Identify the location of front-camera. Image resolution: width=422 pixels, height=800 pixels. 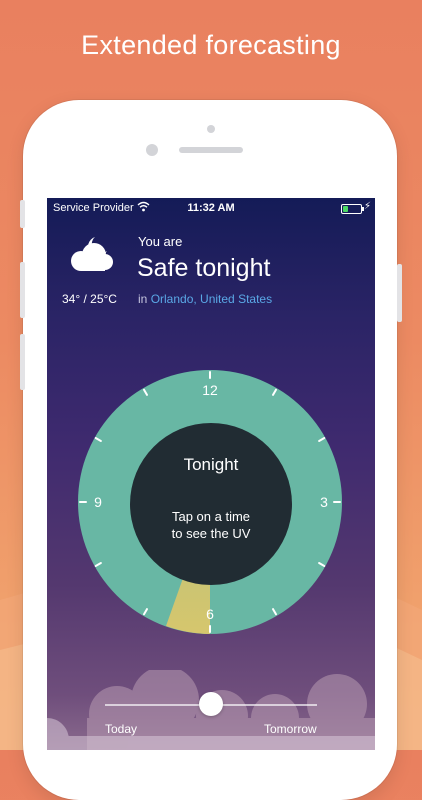
(152, 150).